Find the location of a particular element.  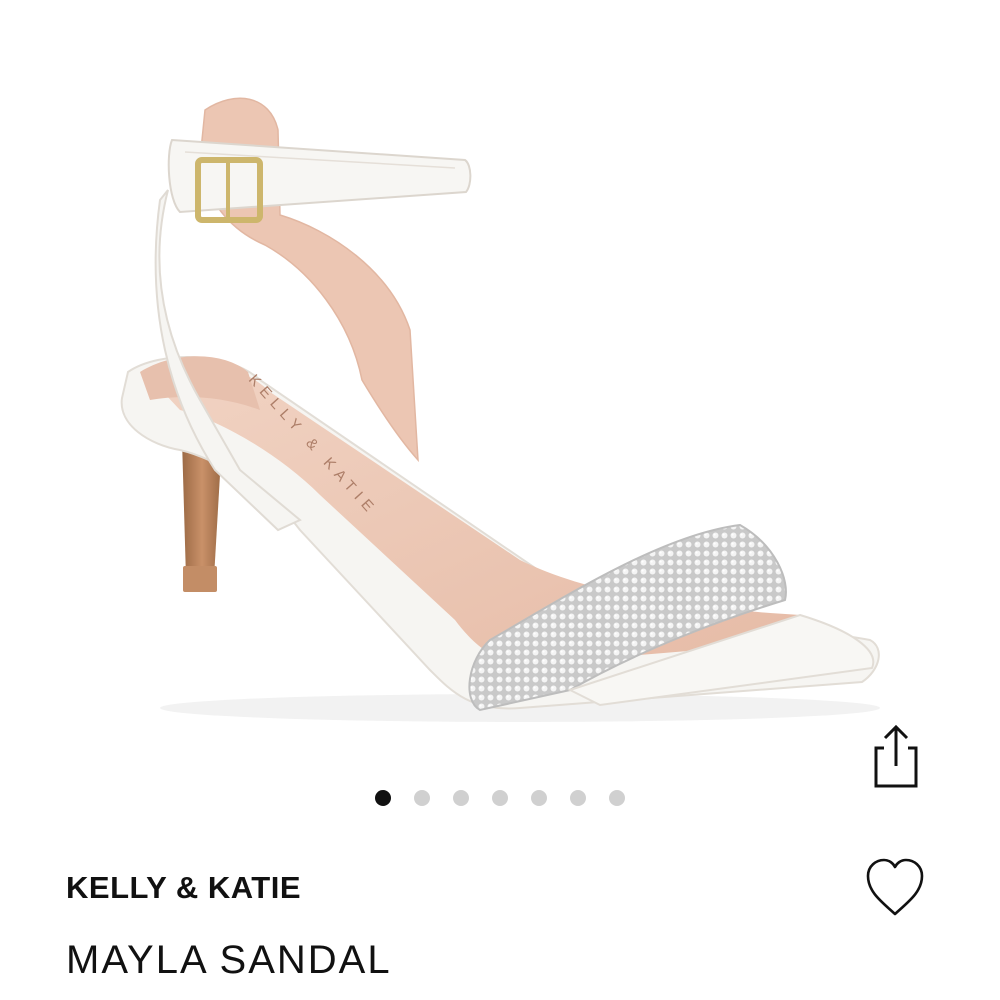

favorite-button is located at coordinates (895, 888).